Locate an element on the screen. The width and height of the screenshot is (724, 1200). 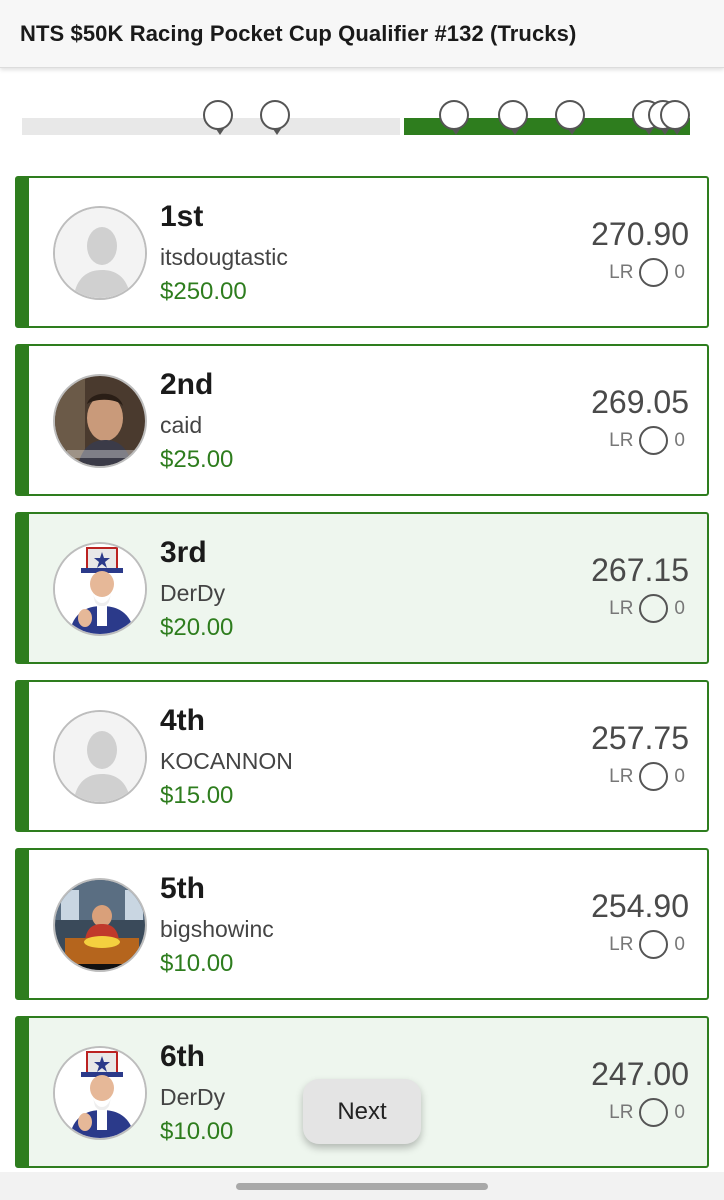
result-card: 5th bigshowinc $10.00 254.90 LR 0 is located at coordinates (362, 924).